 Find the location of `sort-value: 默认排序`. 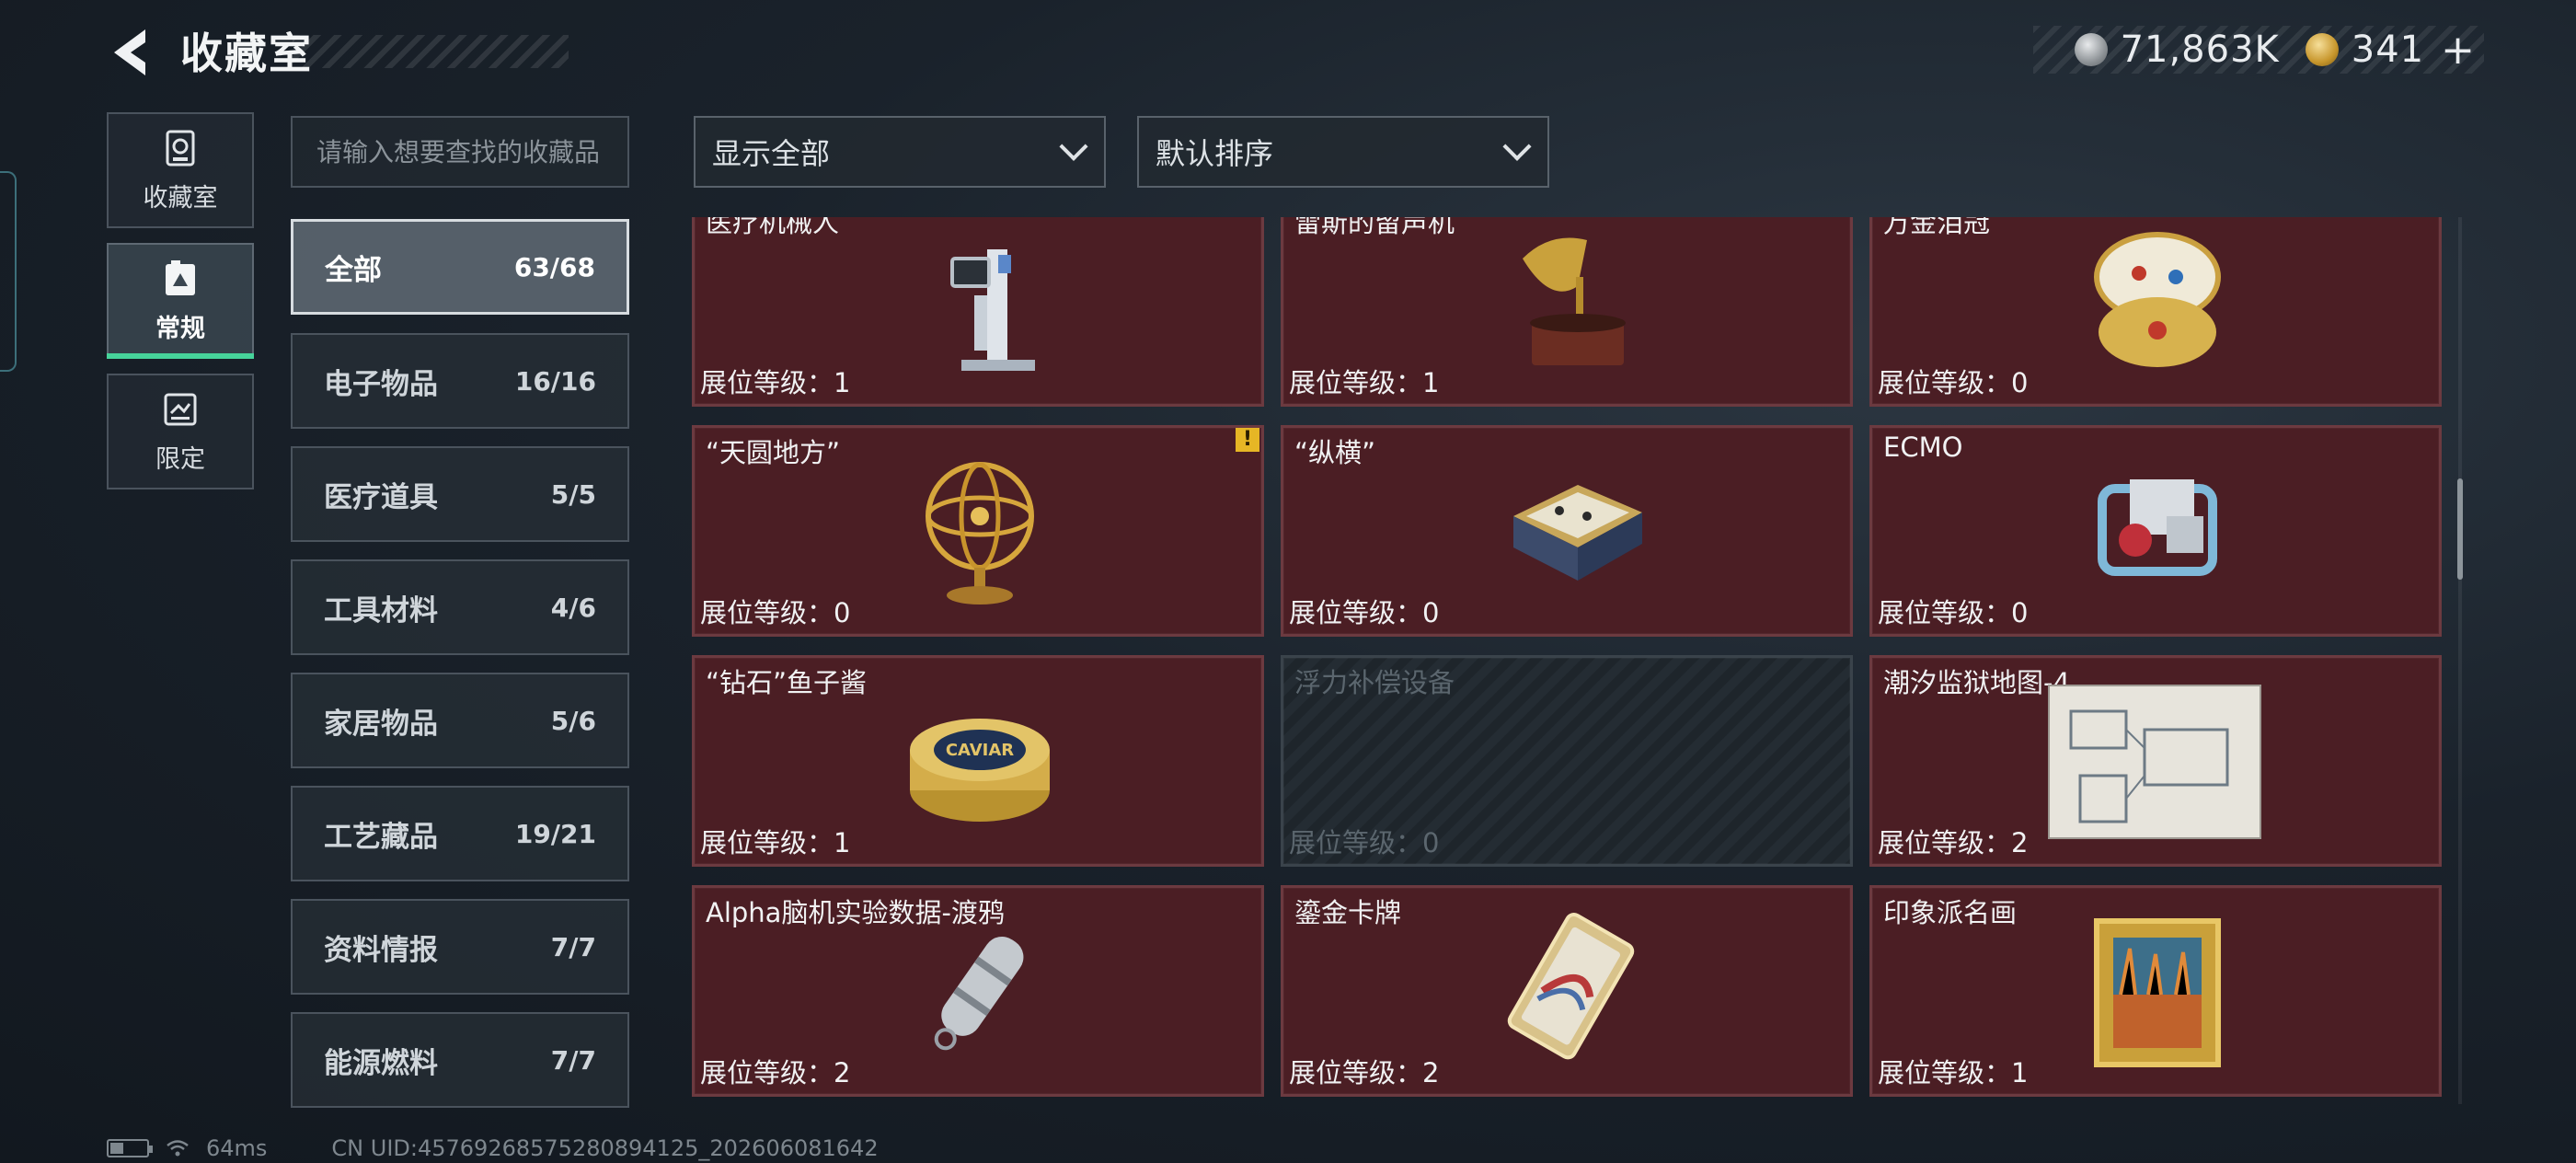

sort-value: 默认排序 is located at coordinates (1215, 153).